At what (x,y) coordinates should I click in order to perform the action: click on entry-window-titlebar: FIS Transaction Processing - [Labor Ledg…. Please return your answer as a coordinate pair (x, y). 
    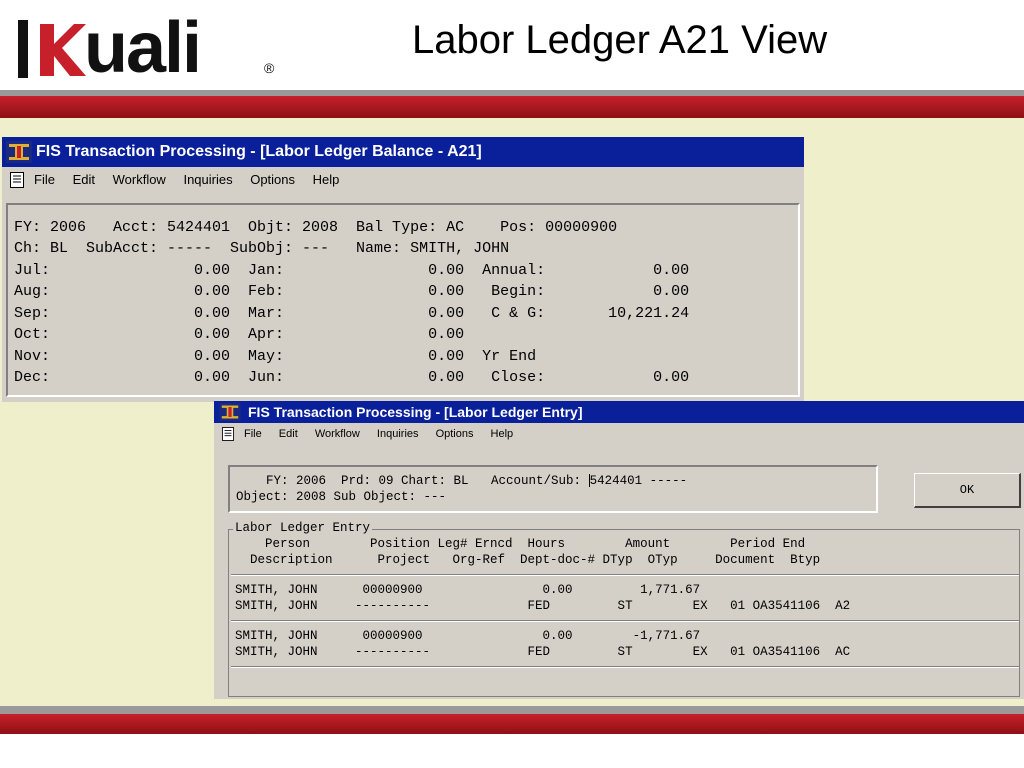
    Looking at the image, I should click on (619, 412).